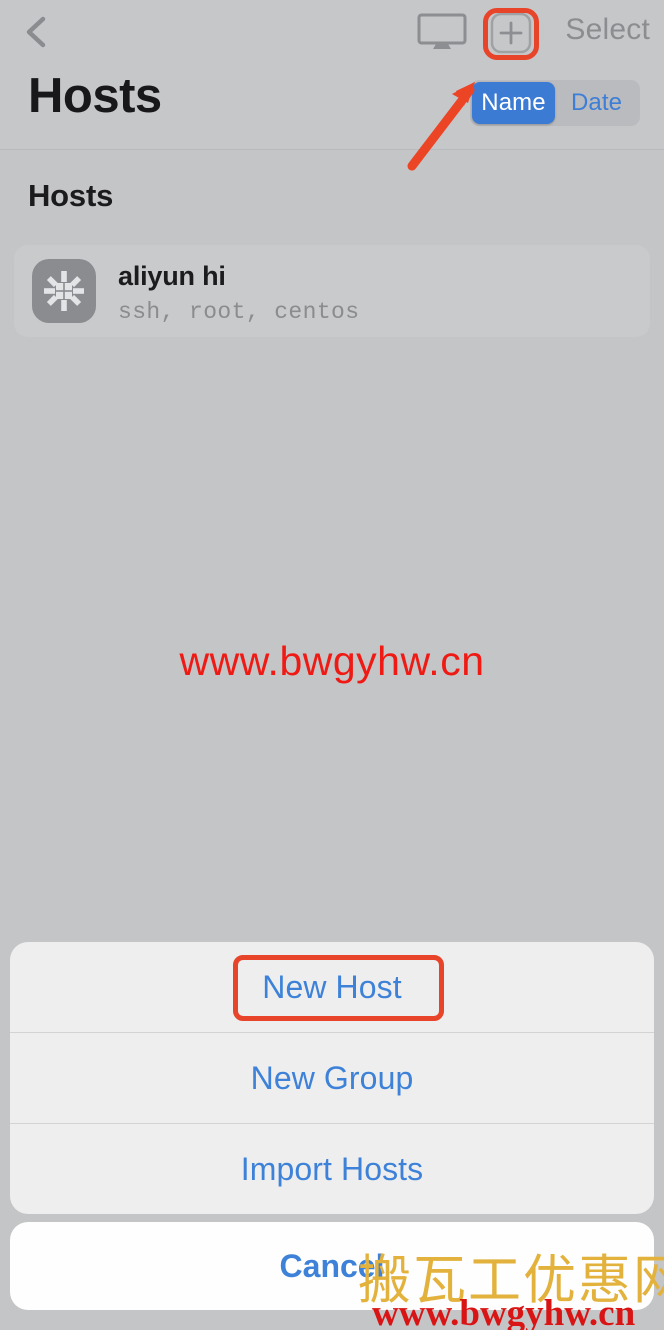  Describe the element at coordinates (64, 291) in the screenshot. I see `avatar` at that location.